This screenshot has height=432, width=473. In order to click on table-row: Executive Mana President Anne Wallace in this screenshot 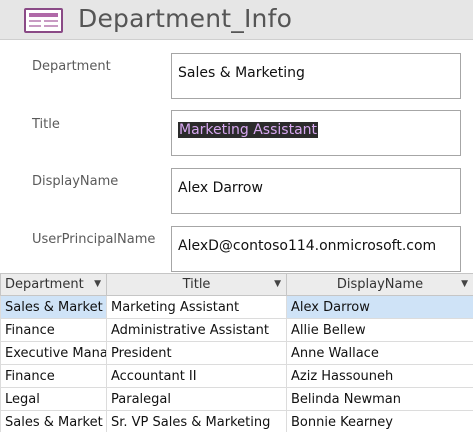, I will do `click(236, 353)`.